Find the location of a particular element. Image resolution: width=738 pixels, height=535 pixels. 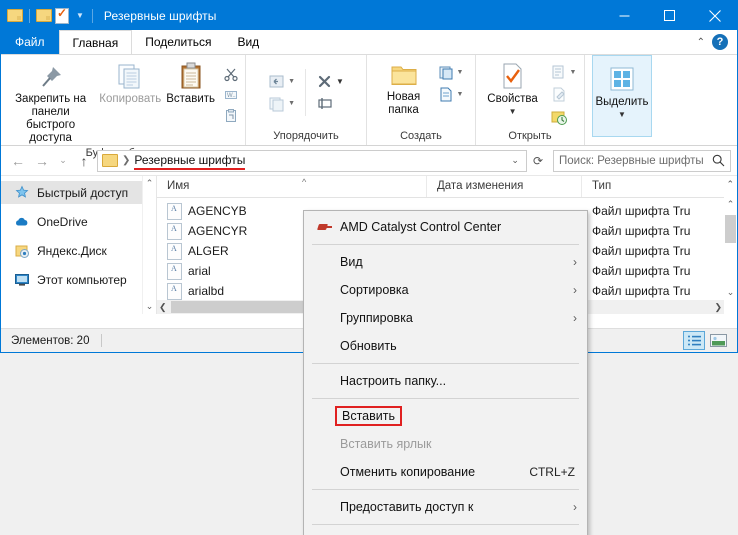

history-button is located at coordinates (563, 116).